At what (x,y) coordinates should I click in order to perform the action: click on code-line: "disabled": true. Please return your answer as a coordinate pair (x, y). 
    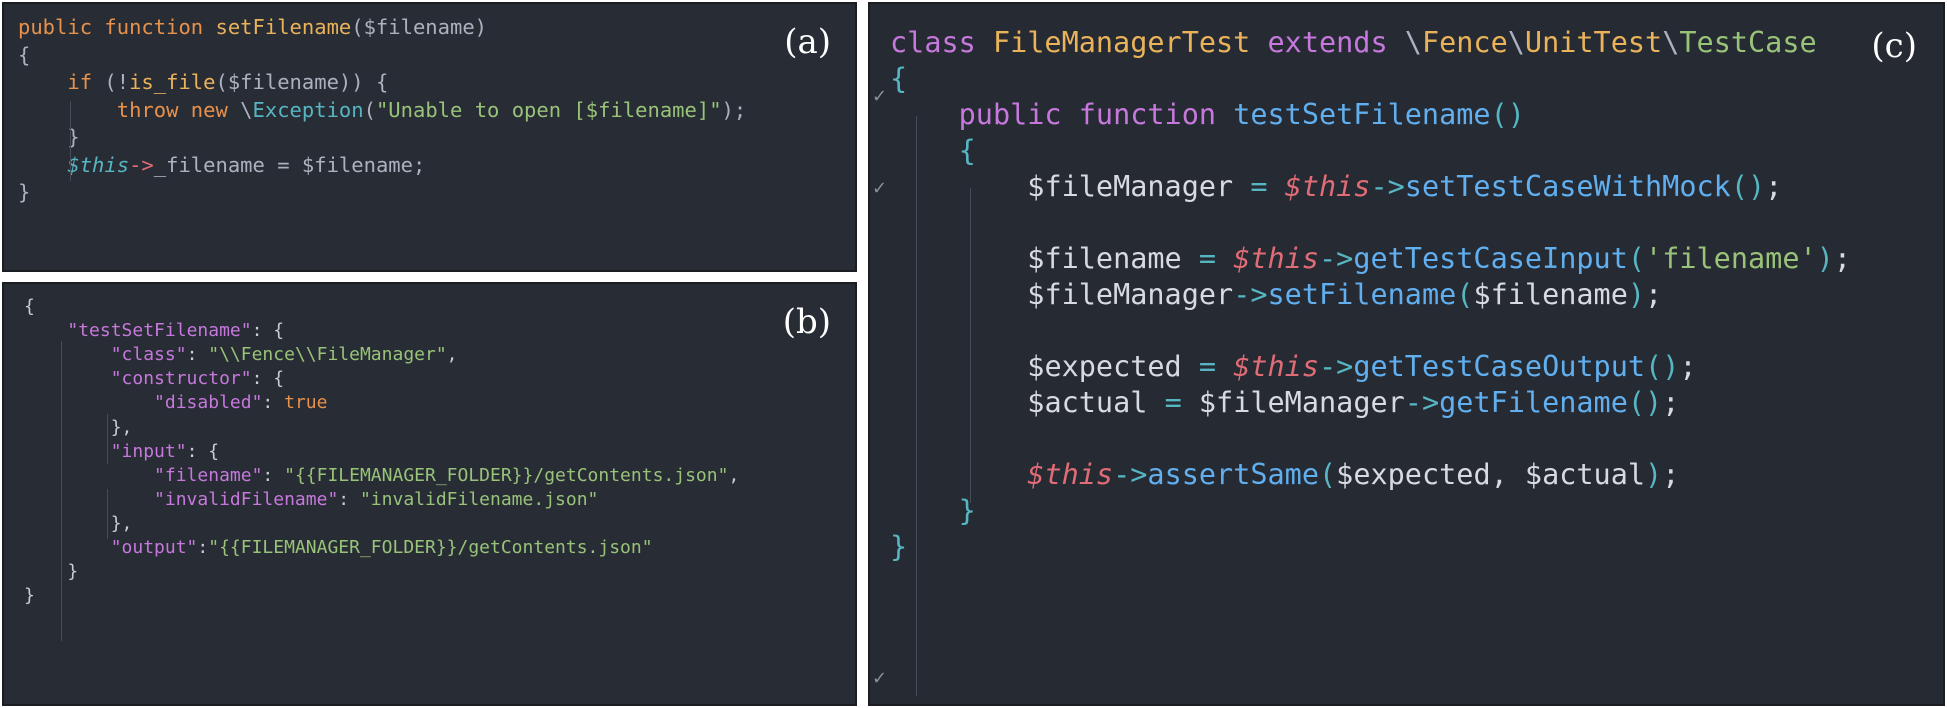
    Looking at the image, I should click on (175, 402).